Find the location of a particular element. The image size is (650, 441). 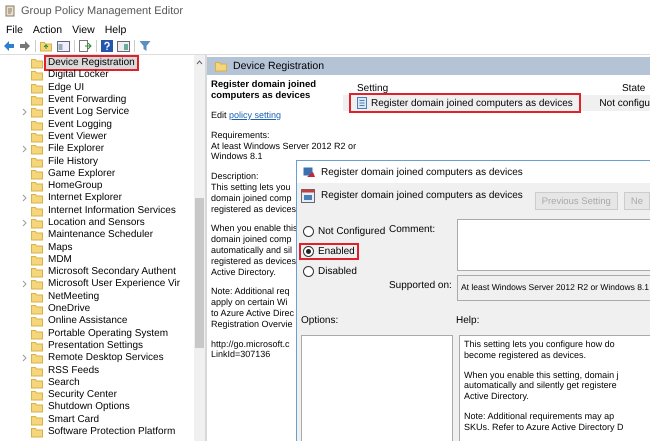

app-icon is located at coordinates (10, 11).